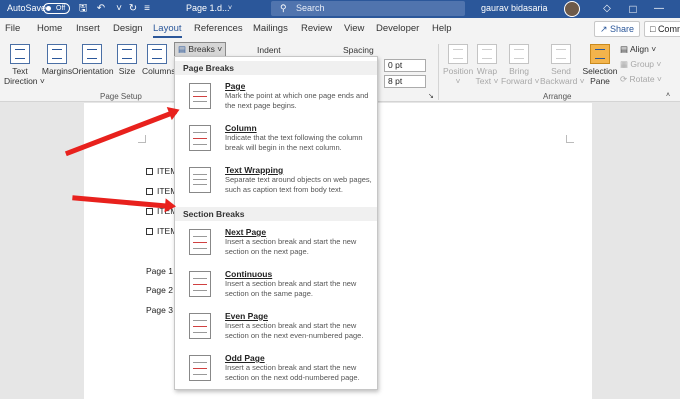 The image size is (680, 399). Describe the element at coordinates (368, 8) in the screenshot. I see `search-input: ⚲ Search` at that location.